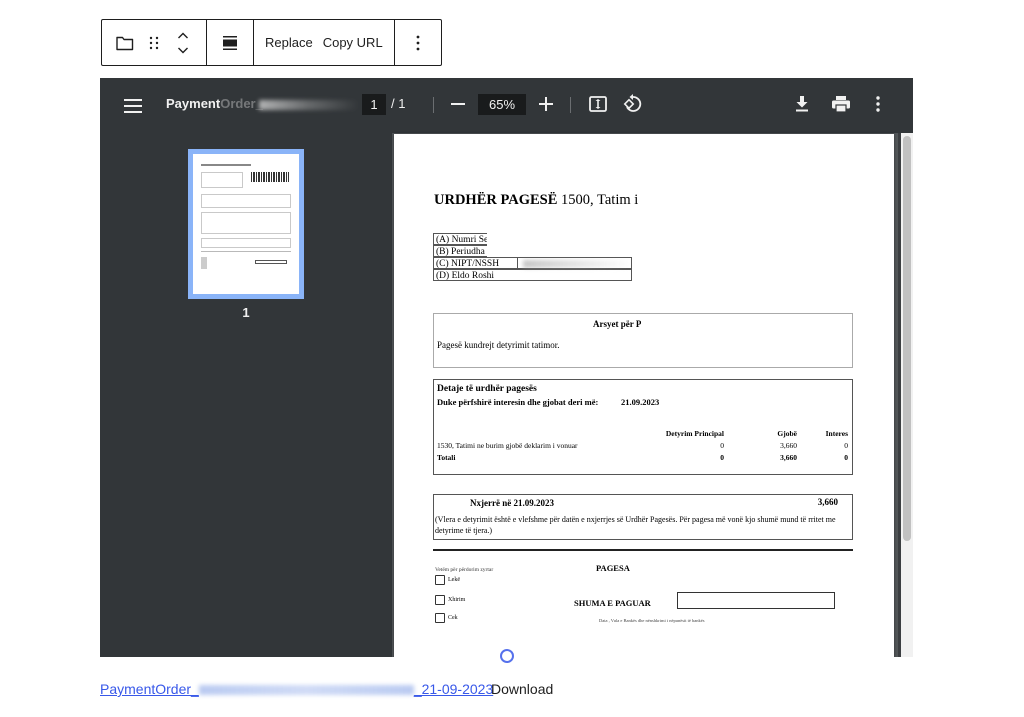 Image resolution: width=1024 pixels, height=717 pixels. What do you see at coordinates (522, 689) in the screenshot?
I see `download-file-button: Download` at bounding box center [522, 689].